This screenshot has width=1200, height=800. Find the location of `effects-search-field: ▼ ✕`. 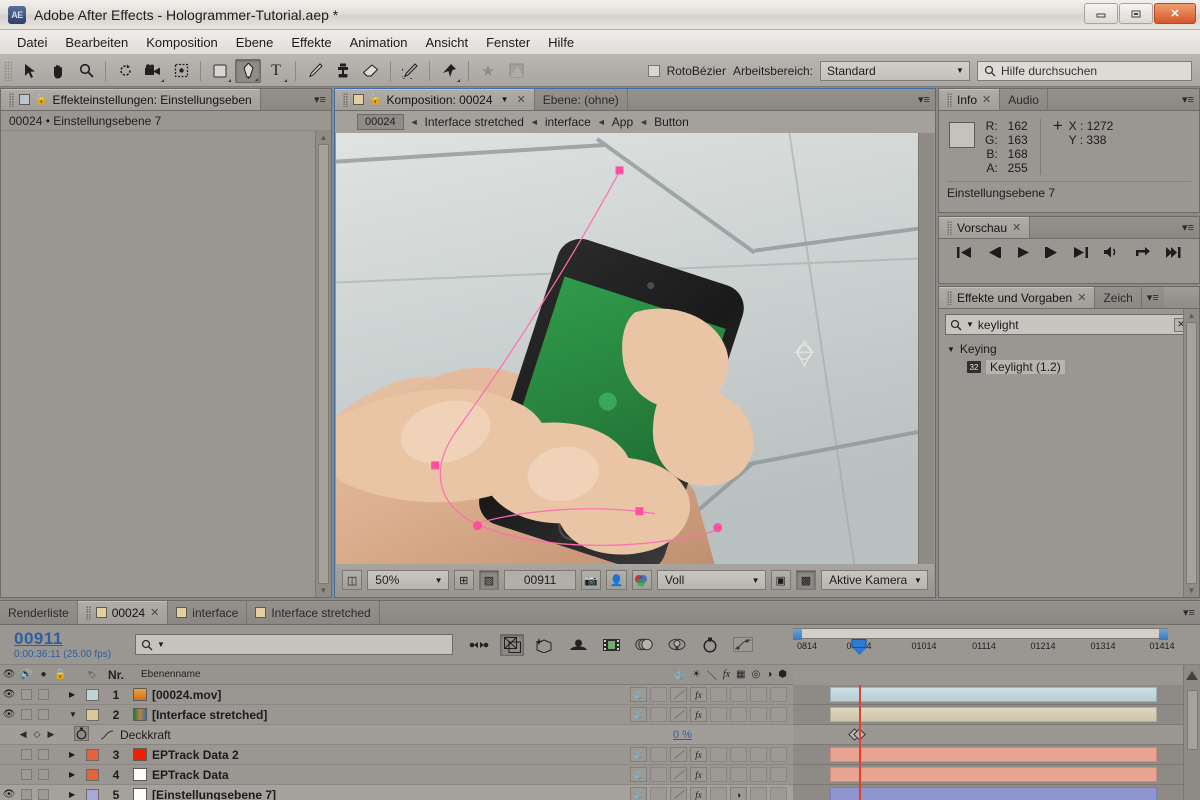

effects-search-field: ▼ ✕ is located at coordinates (1069, 324).